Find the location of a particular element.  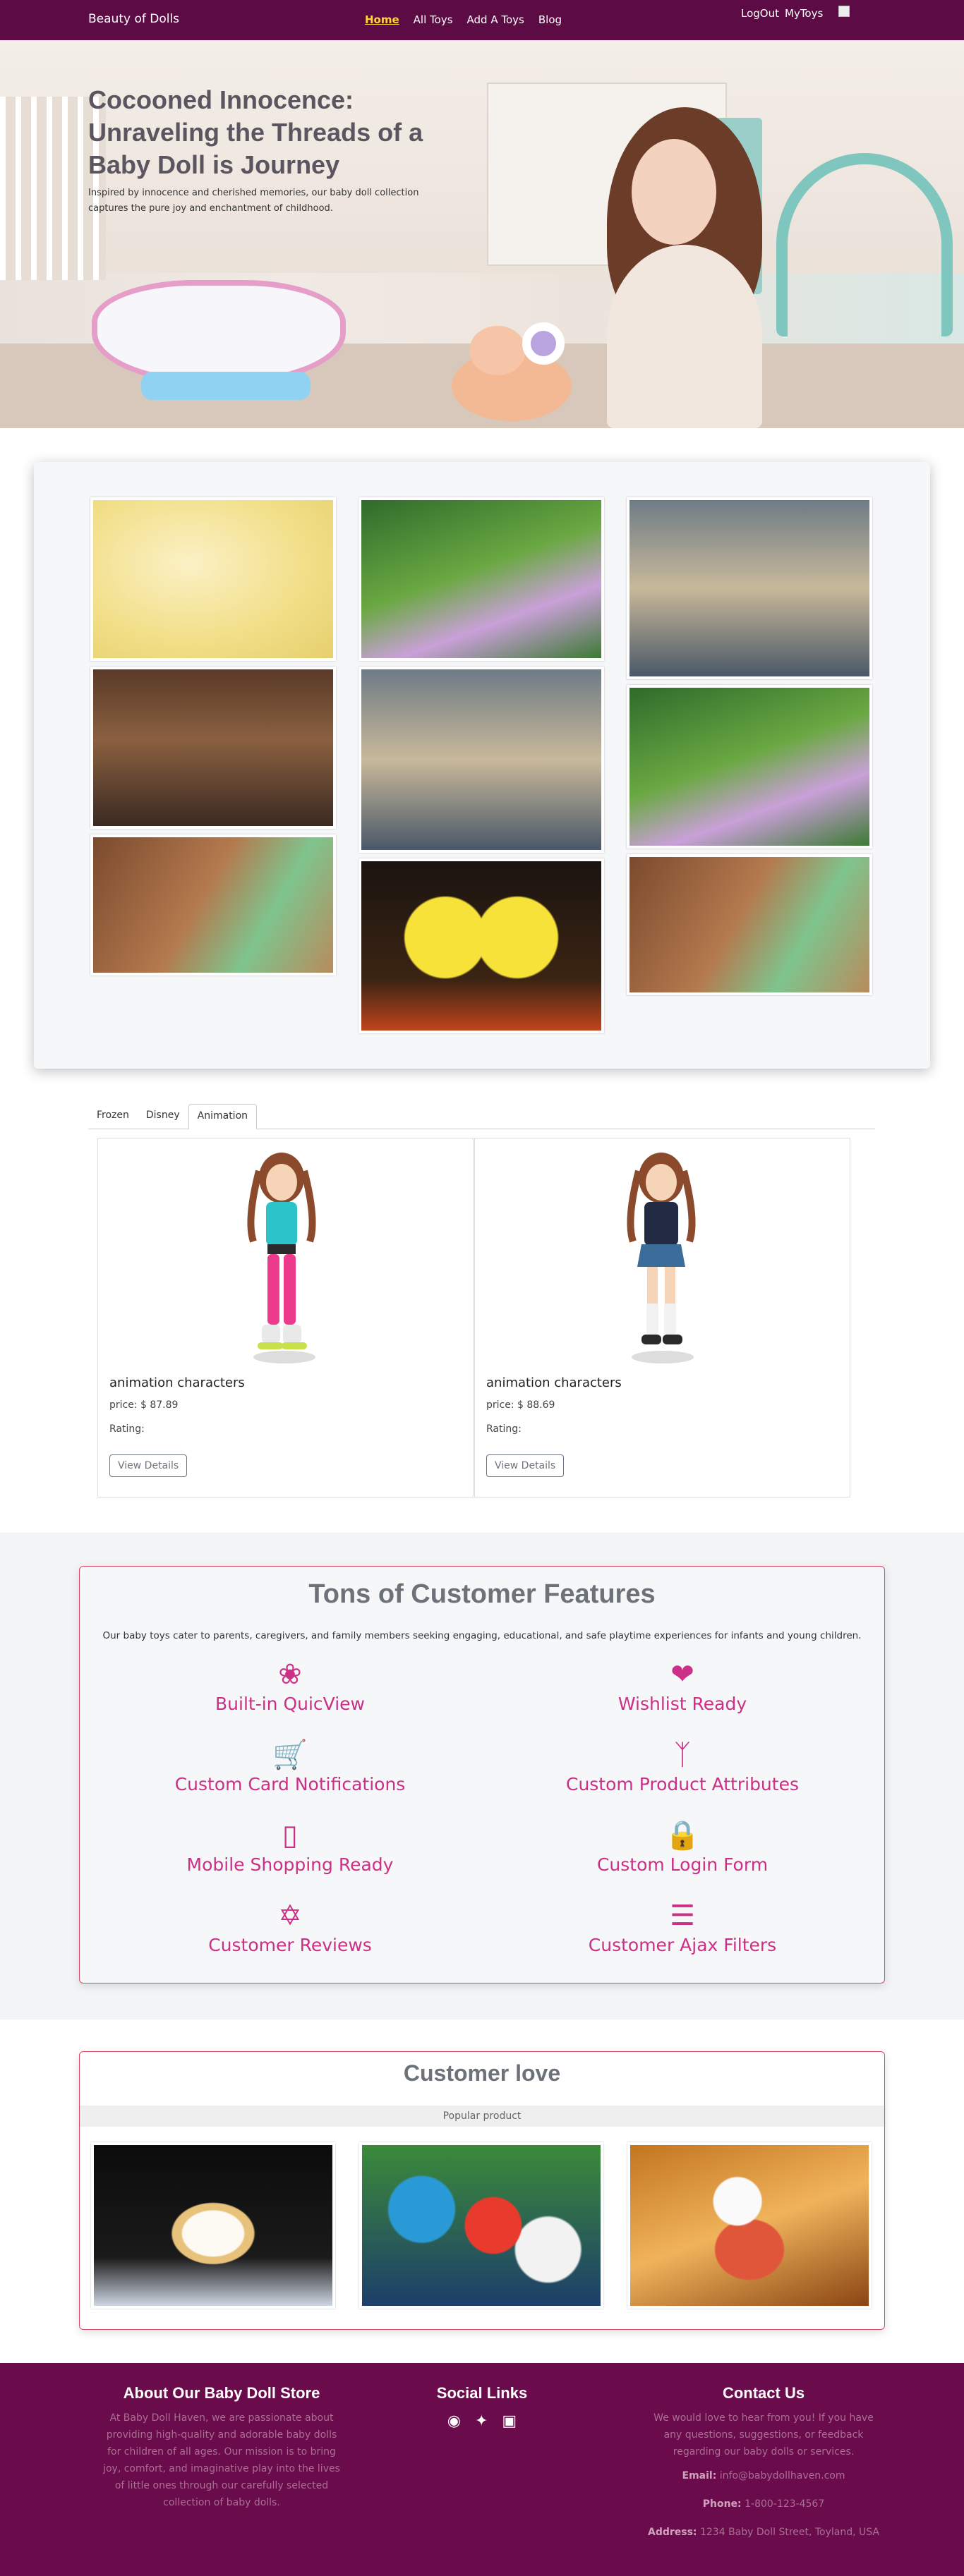

feature-quickview: ❀ Built-in QuicView is located at coordinates (290, 1686).